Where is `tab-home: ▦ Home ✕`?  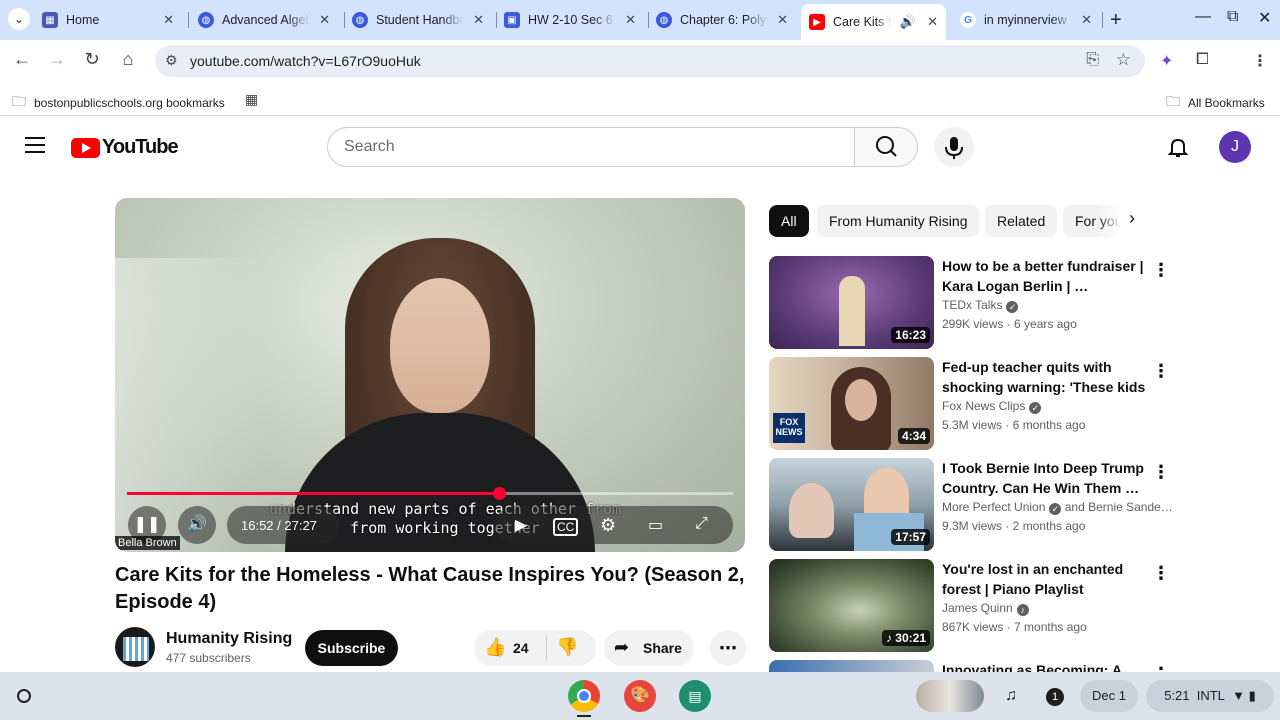
tab-home: ▦ Home ✕ is located at coordinates (112, 20).